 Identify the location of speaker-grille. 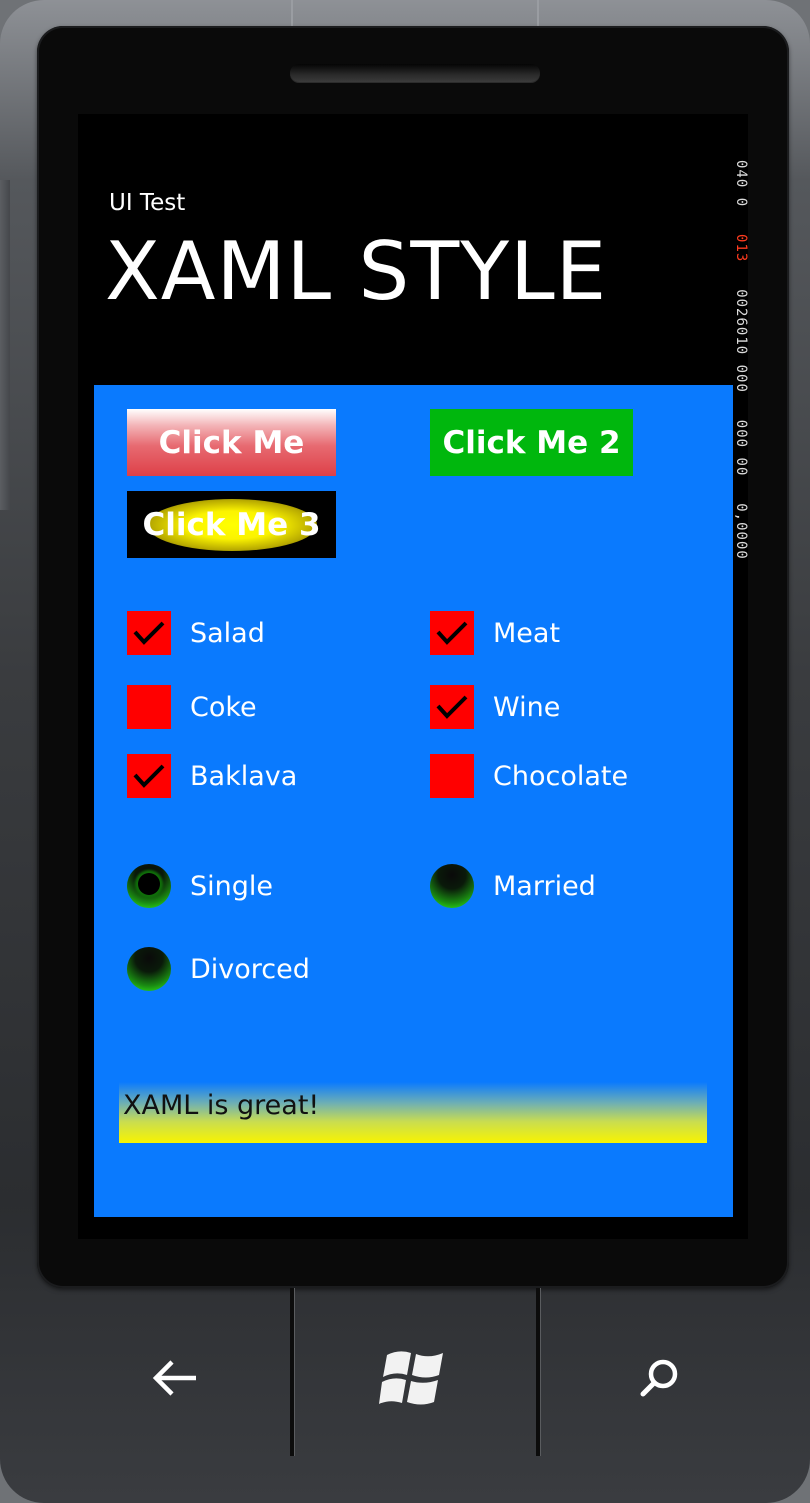
(415, 73).